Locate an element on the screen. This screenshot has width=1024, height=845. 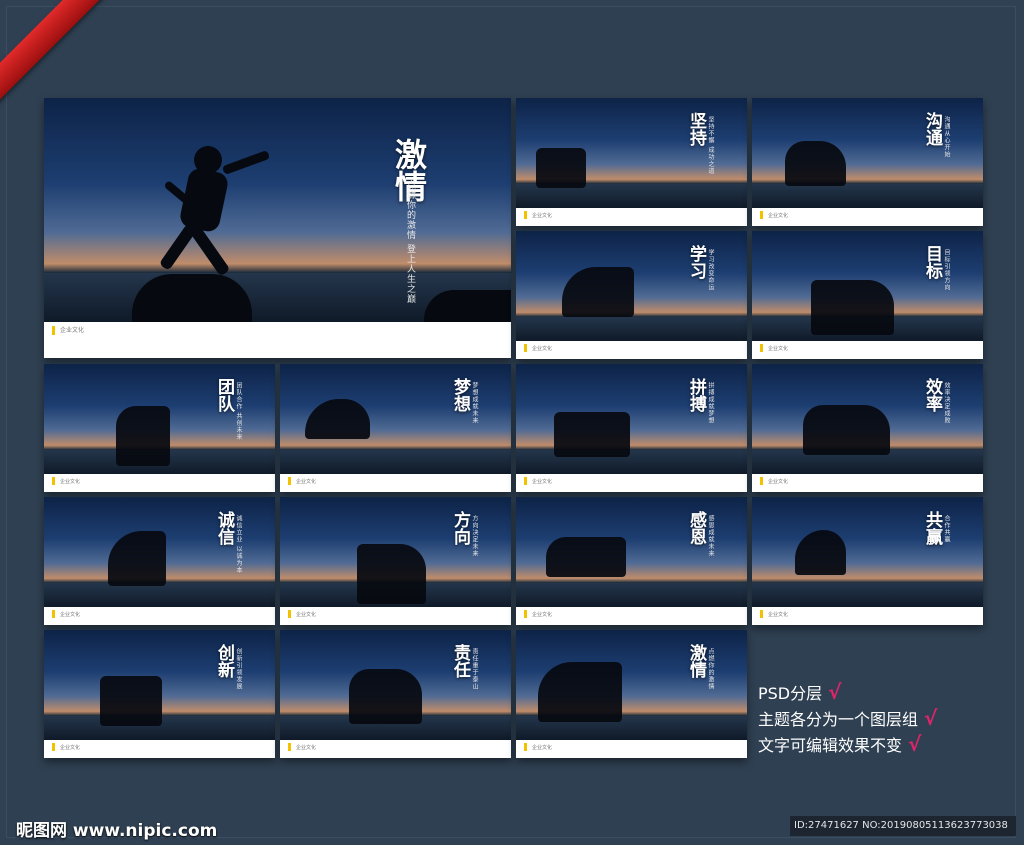
theme-card: 创新 创新引领发展 企业文化 is located at coordinates (159, 694).